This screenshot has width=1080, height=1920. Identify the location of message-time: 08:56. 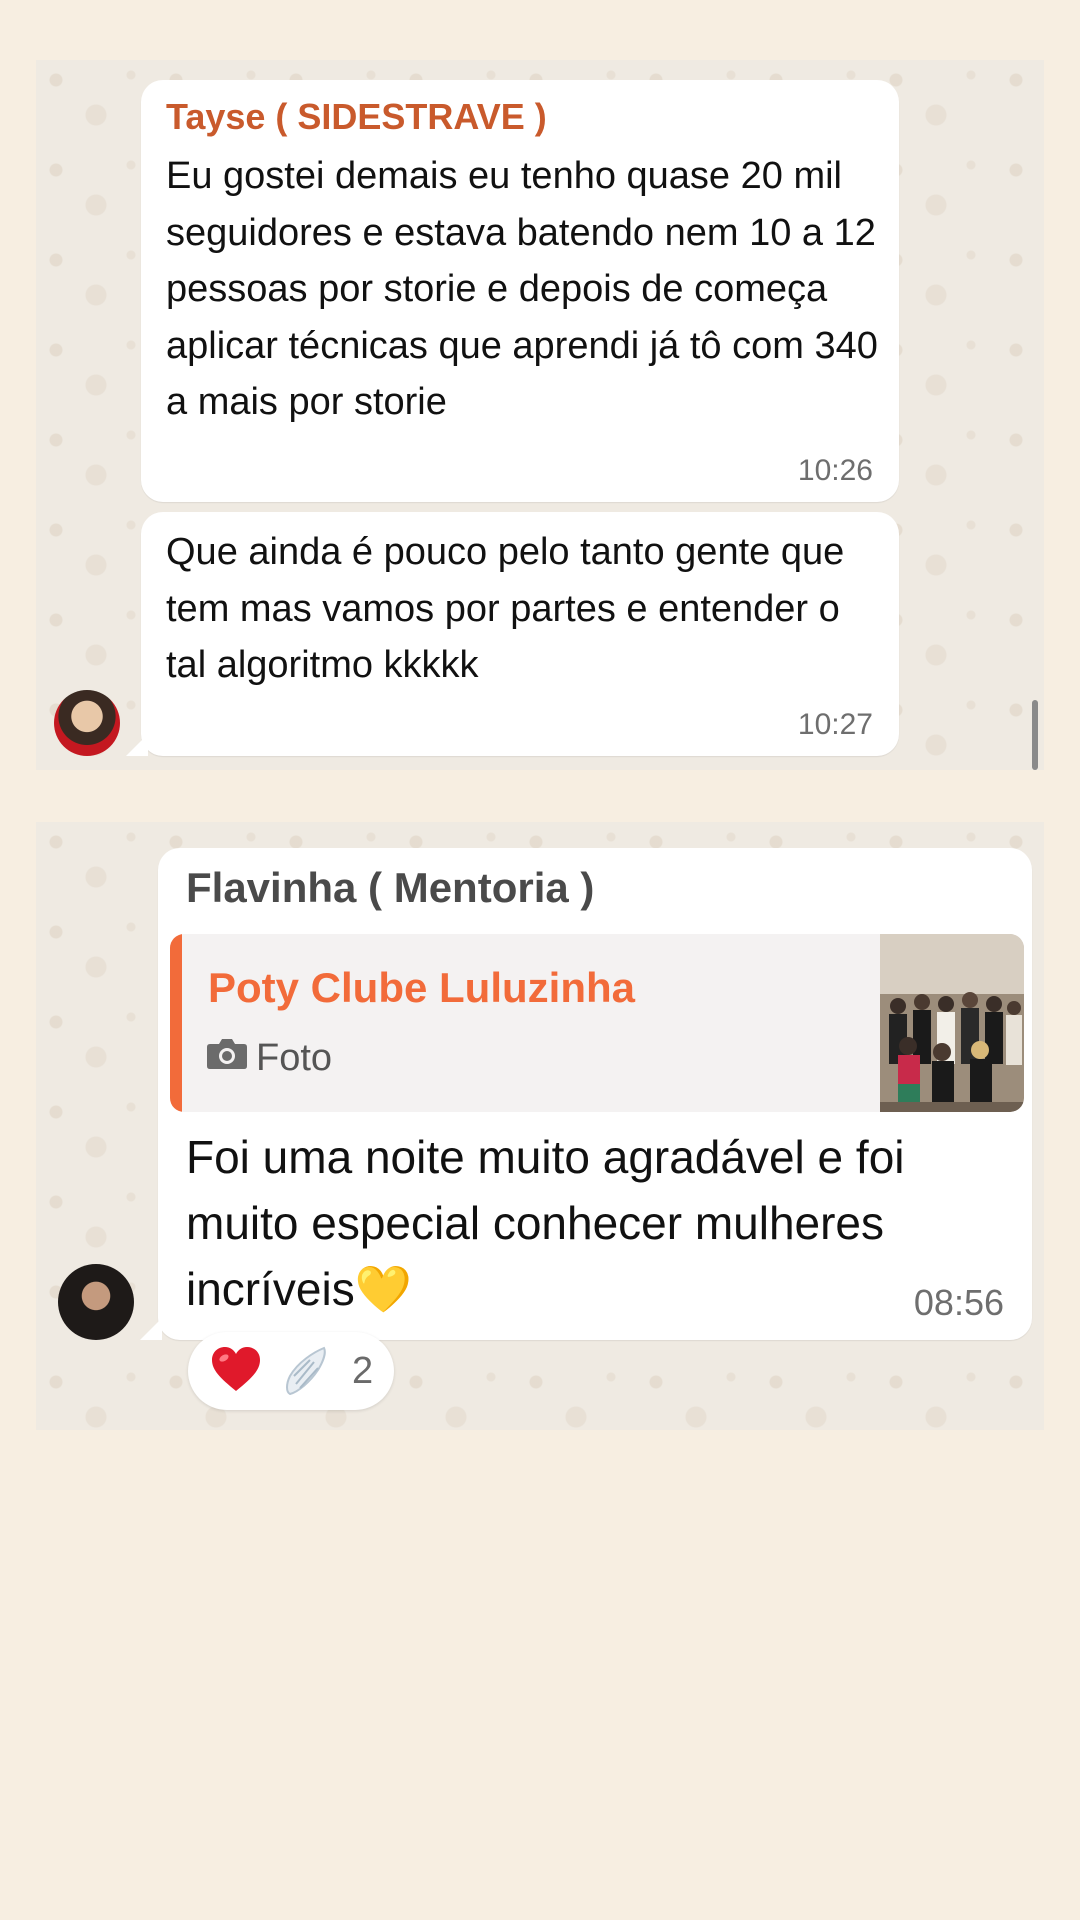
(958, 1302).